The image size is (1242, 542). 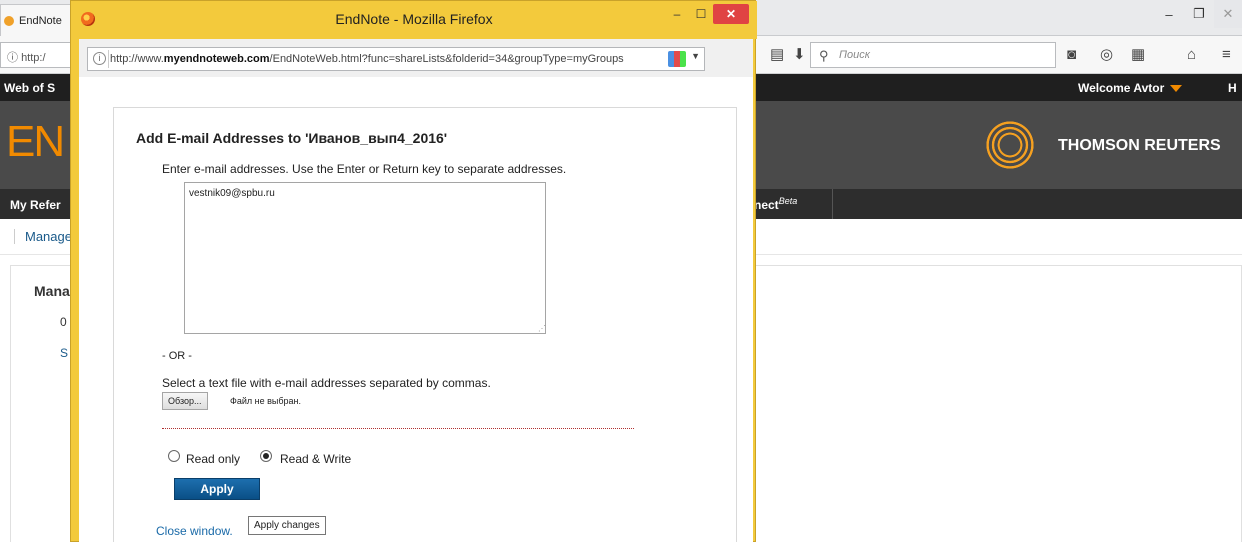 What do you see at coordinates (40, 21) in the screenshot?
I see `background-tab-title: EndNote` at bounding box center [40, 21].